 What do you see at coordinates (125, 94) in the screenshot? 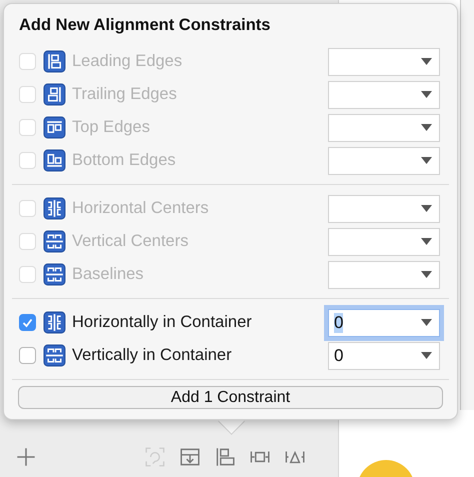
I see `constraint-label: Trailing Edges` at bounding box center [125, 94].